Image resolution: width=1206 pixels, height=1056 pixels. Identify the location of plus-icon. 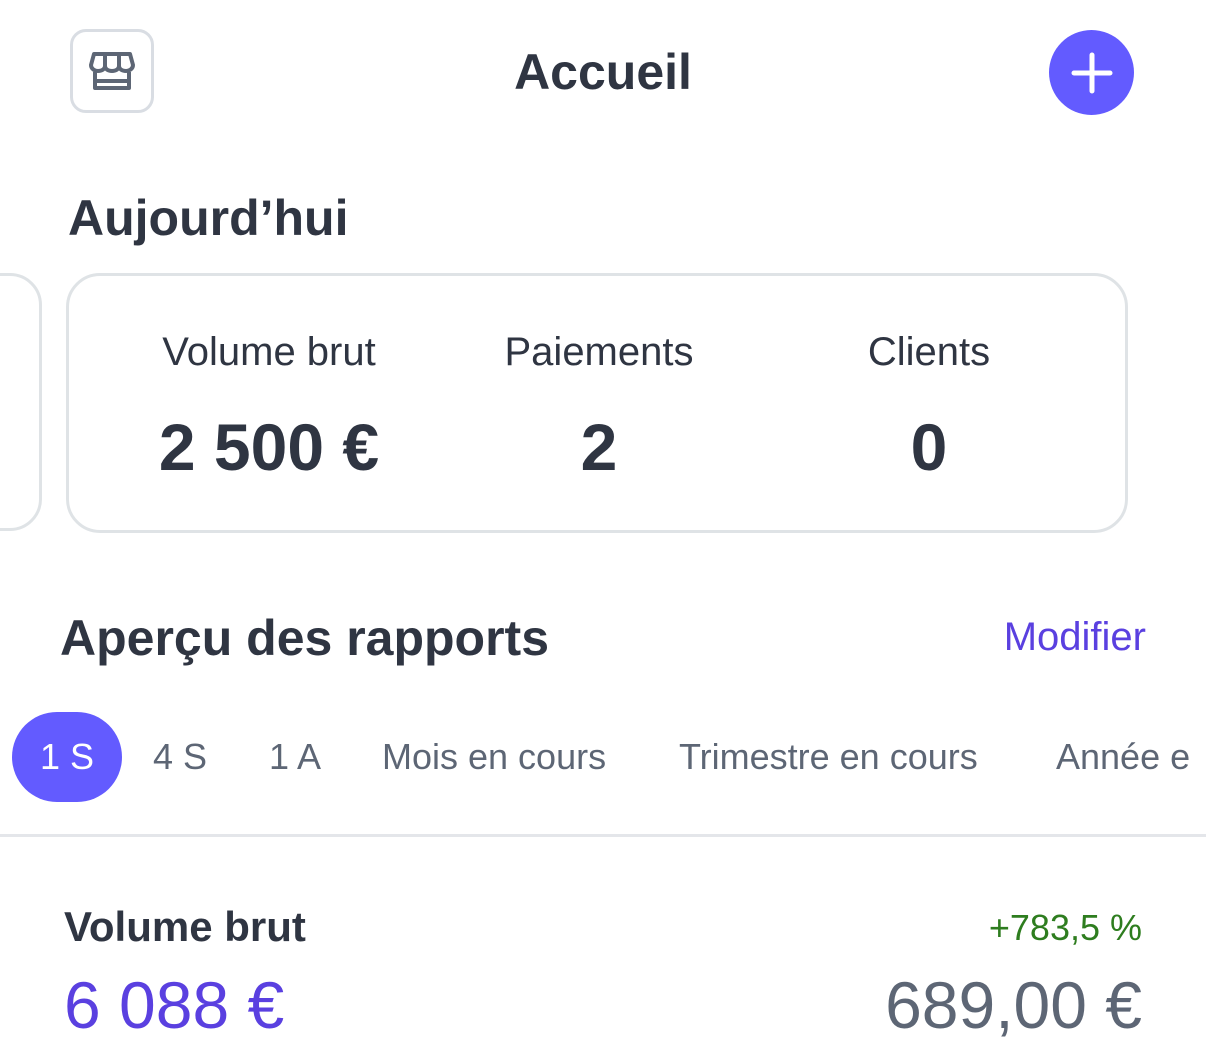
(1091, 72).